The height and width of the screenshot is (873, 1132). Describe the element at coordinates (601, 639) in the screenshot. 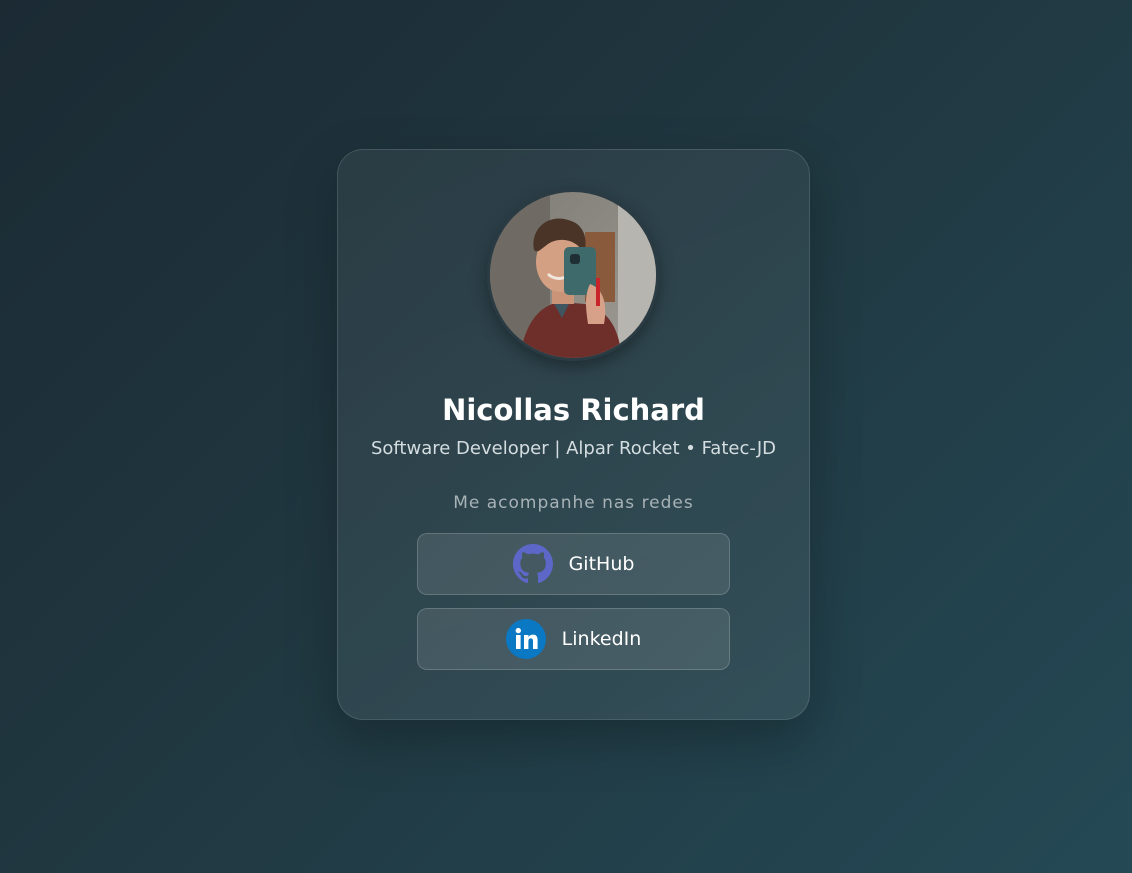

I see `linkedin-label: LinkedIn` at that location.